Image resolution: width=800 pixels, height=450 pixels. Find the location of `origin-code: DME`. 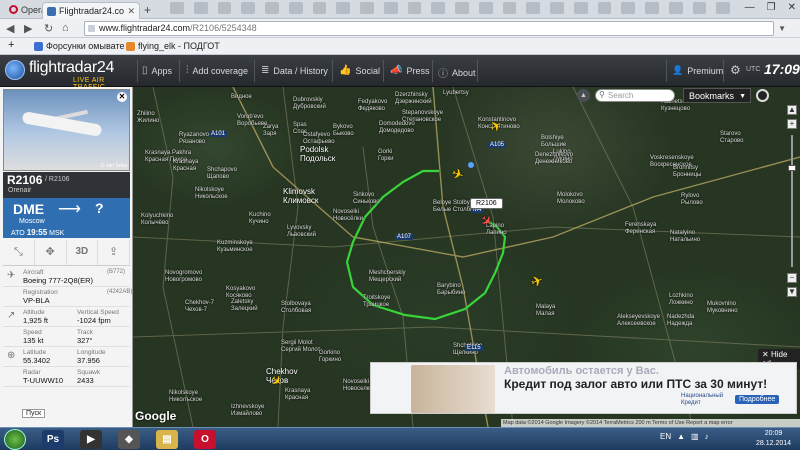

origin-code: DME is located at coordinates (28, 209).